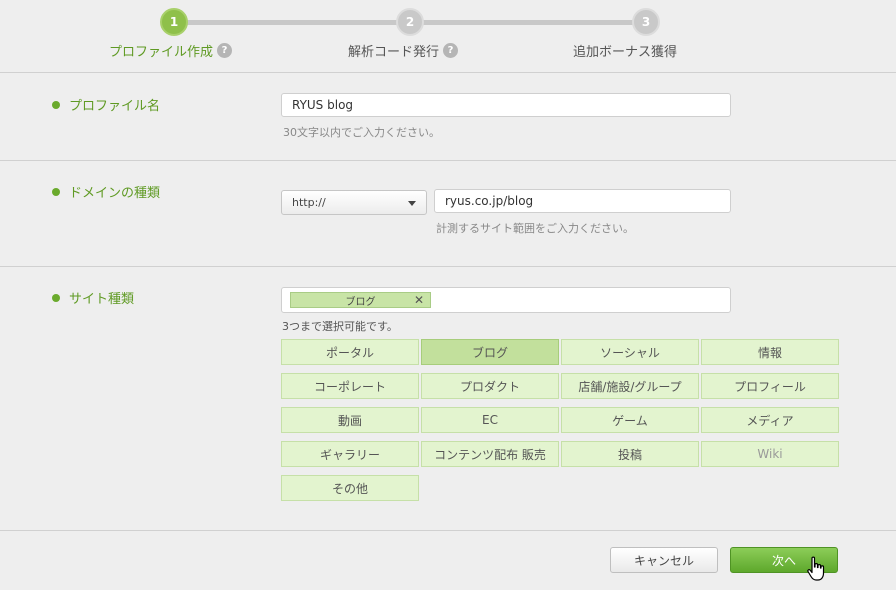  Describe the element at coordinates (770, 386) in the screenshot. I see `category-profile: プロフィール` at that location.